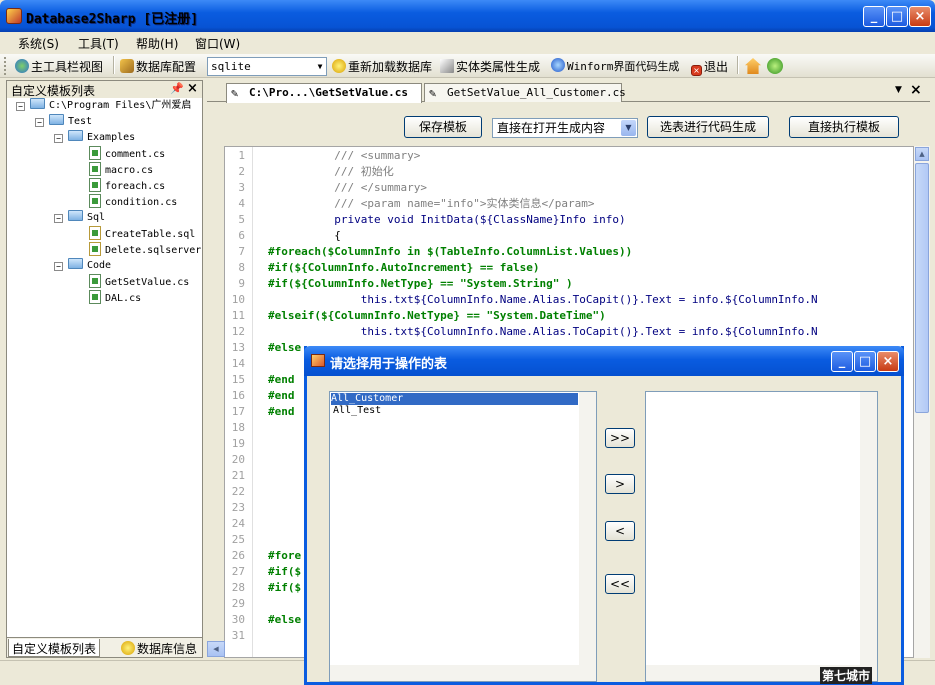 This screenshot has width=935, height=685. Describe the element at coordinates (141, 202) in the screenshot. I see `tree-node-label: condition.cs` at that location.